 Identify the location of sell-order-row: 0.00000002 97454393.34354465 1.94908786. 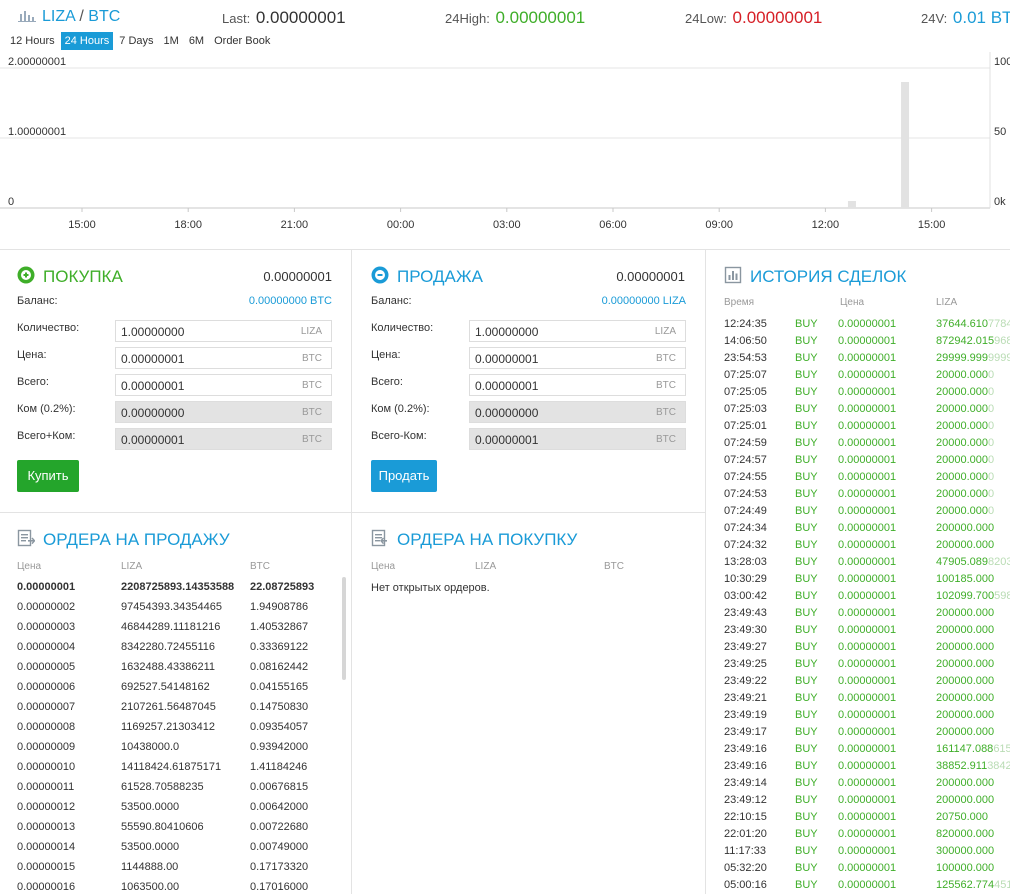
(177, 608).